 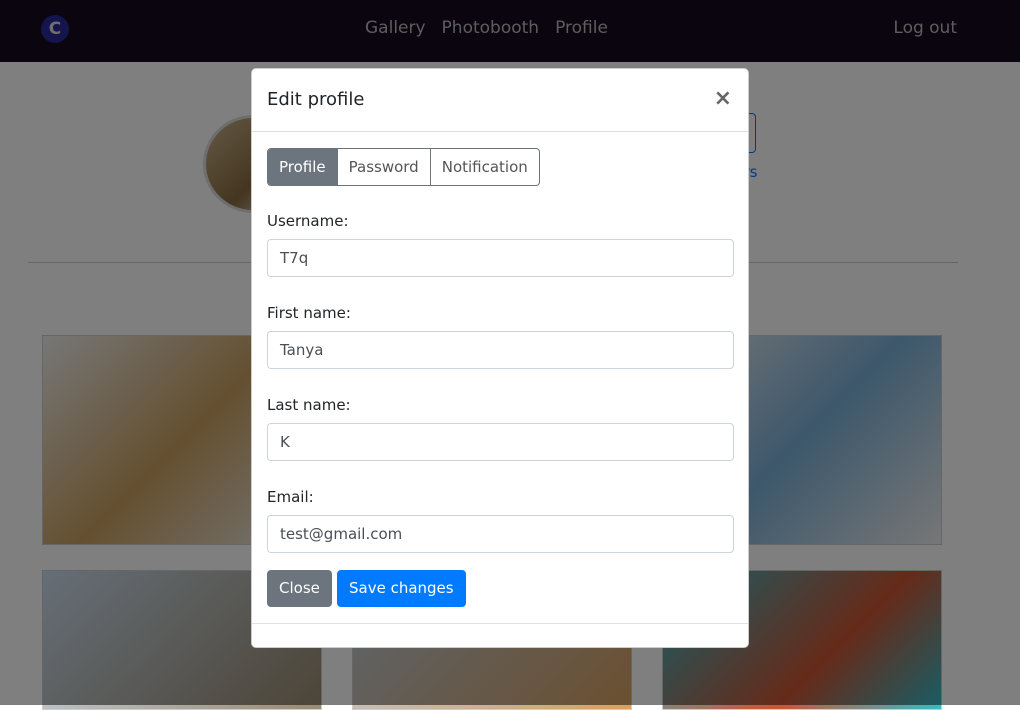 What do you see at coordinates (309, 313) in the screenshot?
I see `first-name-label: First name:` at bounding box center [309, 313].